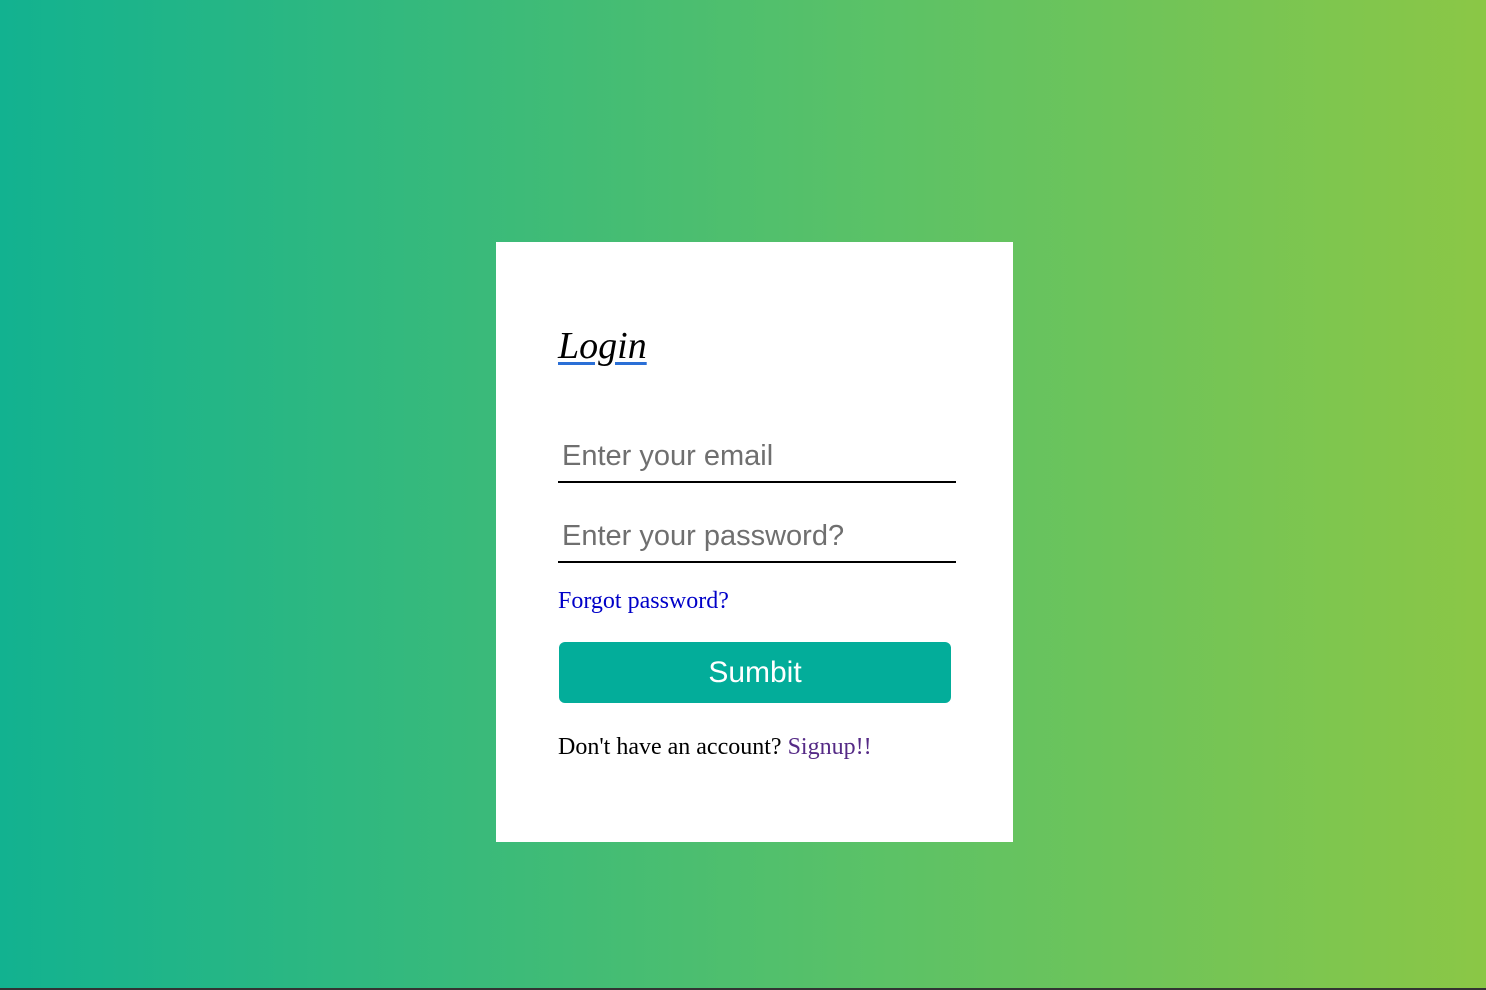 This screenshot has width=1486, height=990. Describe the element at coordinates (755, 672) in the screenshot. I see `submit-button: Sumbit` at that location.